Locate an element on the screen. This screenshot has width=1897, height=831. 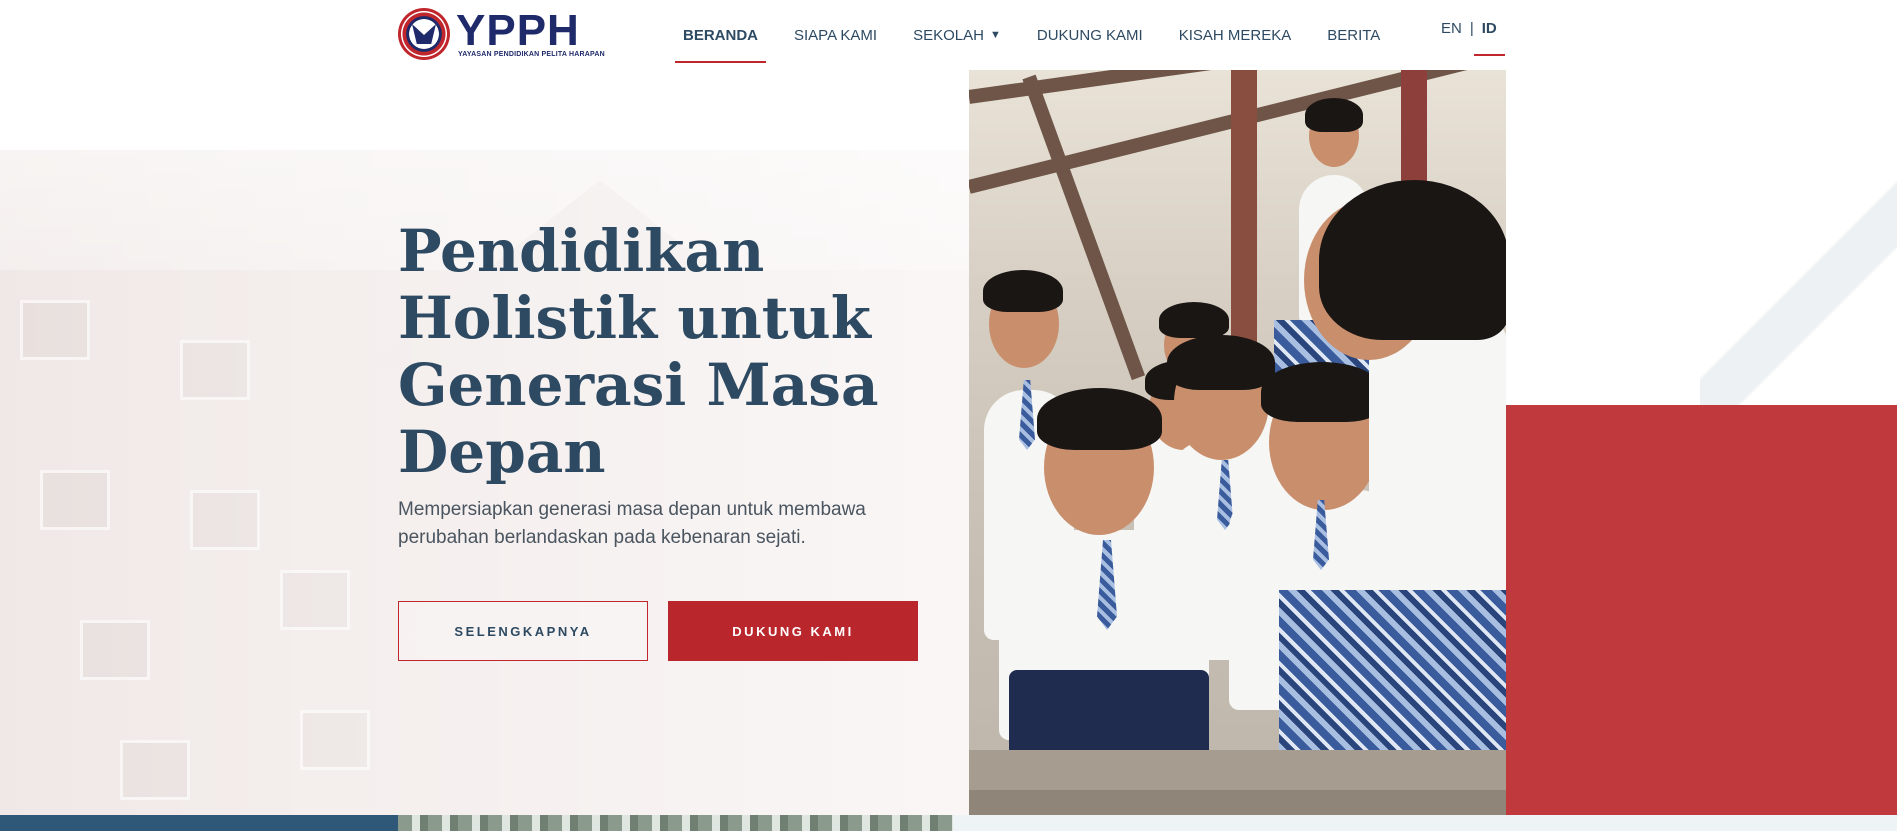
nav-item-beranda: BERANDA is located at coordinates (720, 35).